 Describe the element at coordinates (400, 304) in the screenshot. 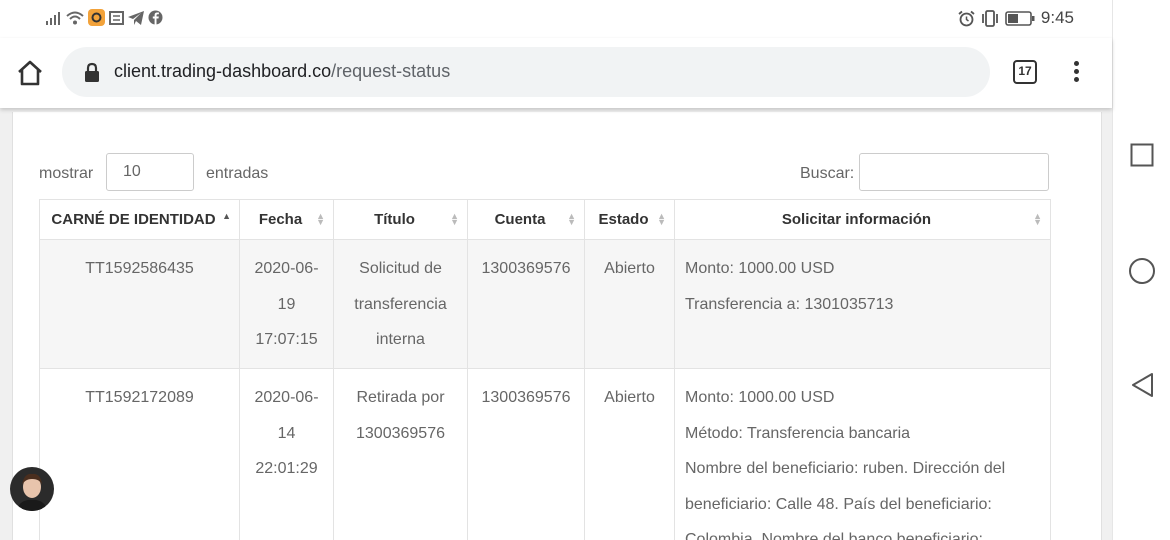

I see `cell-title: Solicitud de transferencia interna` at that location.